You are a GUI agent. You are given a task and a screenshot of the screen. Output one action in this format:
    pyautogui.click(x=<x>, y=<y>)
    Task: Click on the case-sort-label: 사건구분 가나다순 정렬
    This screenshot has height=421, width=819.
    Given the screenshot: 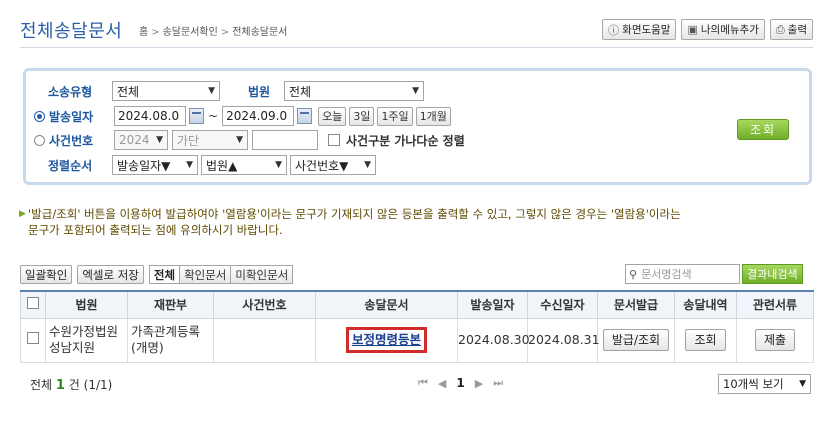 What is the action you would take?
    pyautogui.click(x=405, y=140)
    